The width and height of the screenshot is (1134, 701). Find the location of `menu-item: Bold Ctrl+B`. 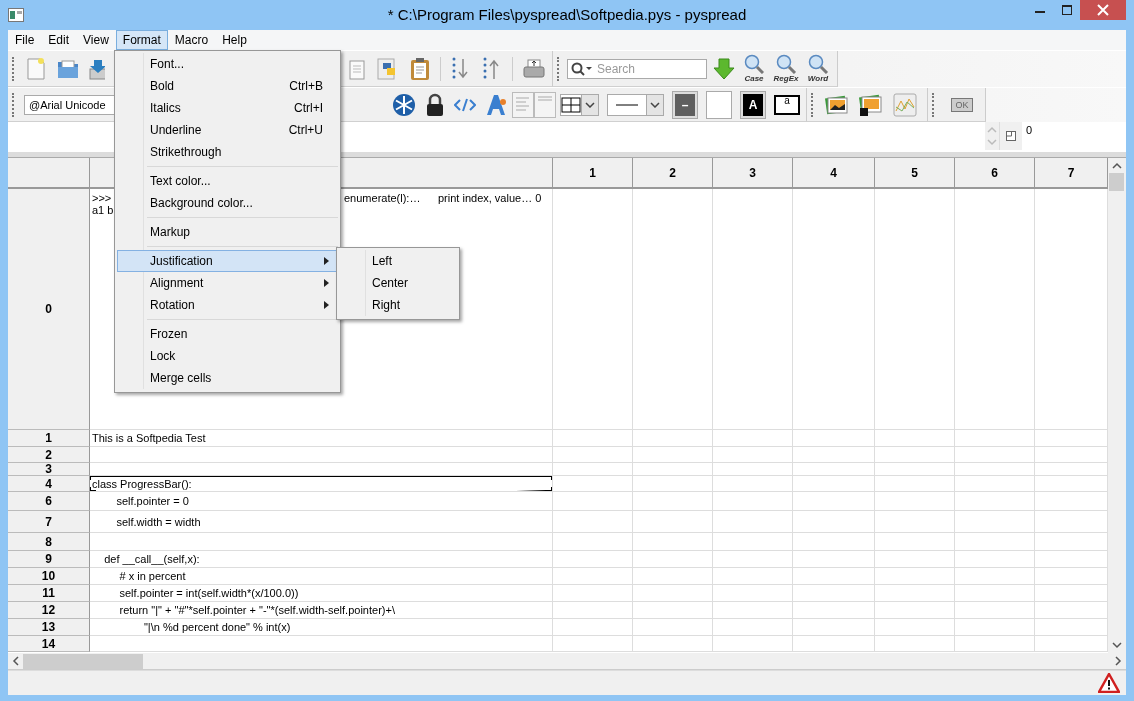

menu-item: Bold Ctrl+B is located at coordinates (227, 86).